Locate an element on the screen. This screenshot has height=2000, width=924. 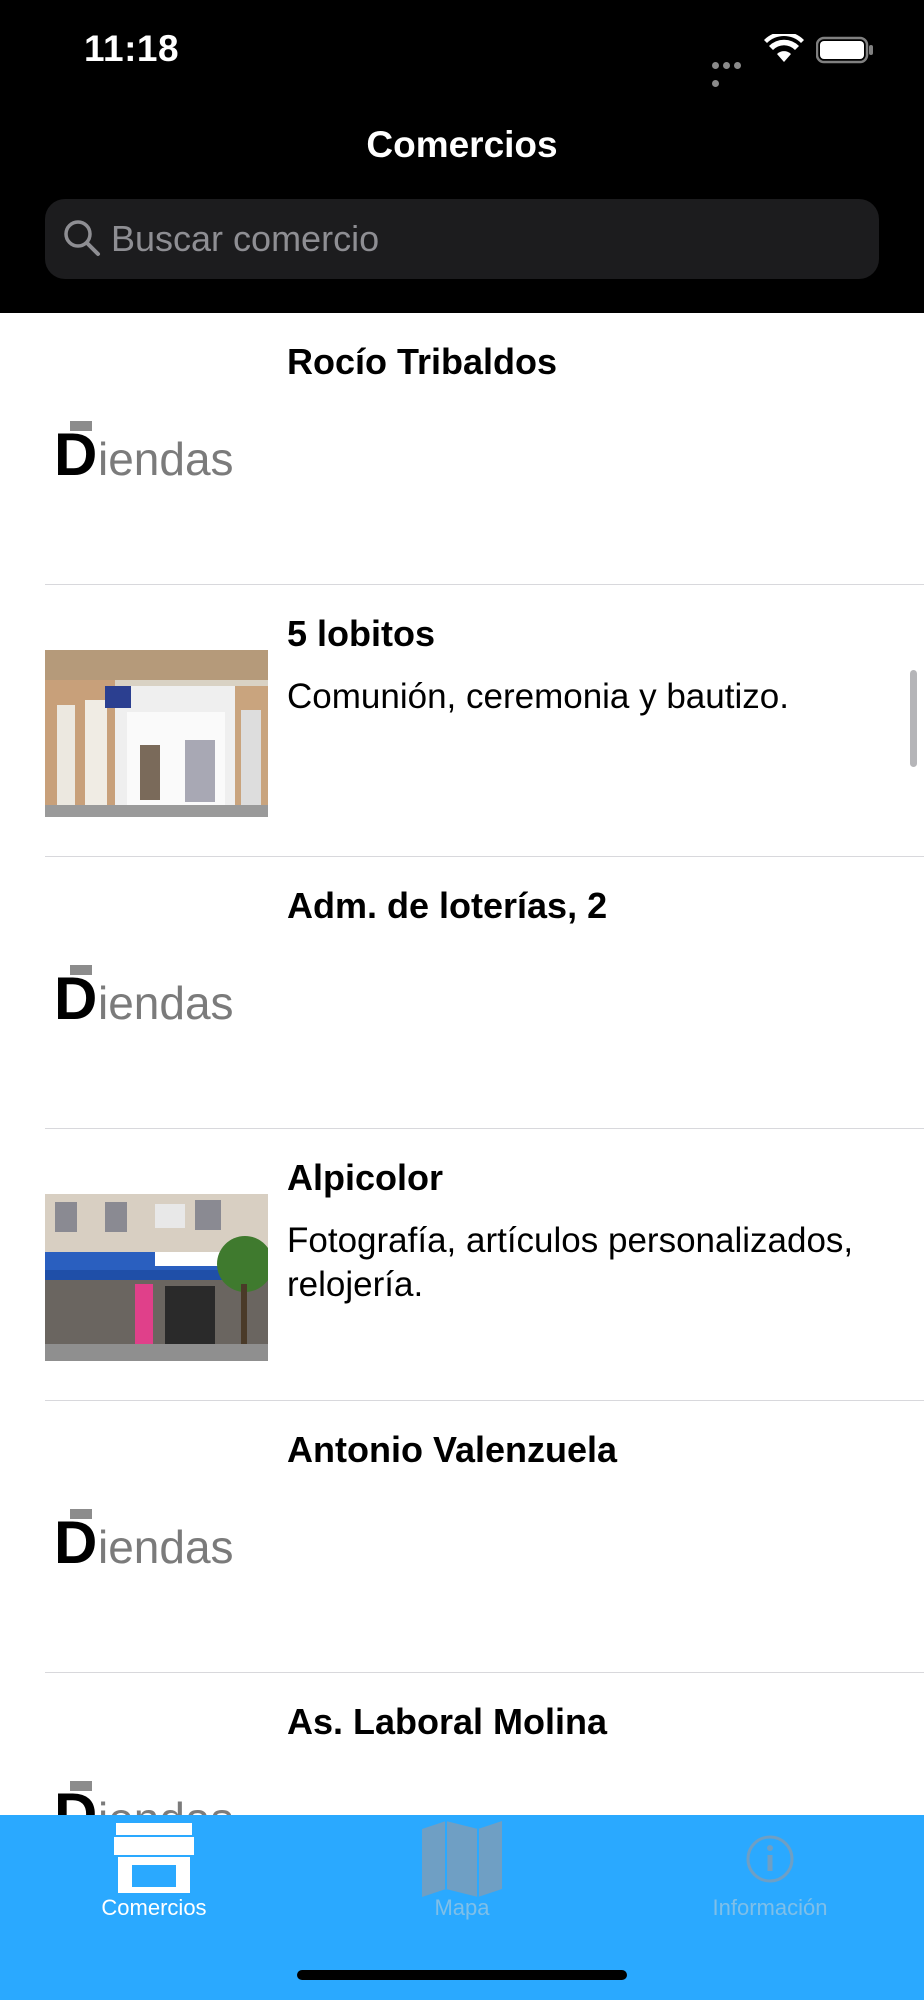
search-input is located at coordinates (481, 239).